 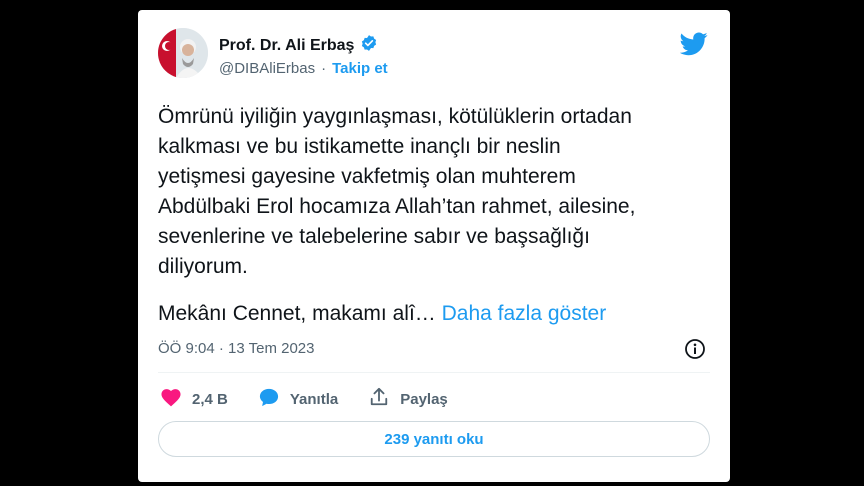 What do you see at coordinates (524, 313) in the screenshot?
I see `show-more-link: Daha fazla göster` at bounding box center [524, 313].